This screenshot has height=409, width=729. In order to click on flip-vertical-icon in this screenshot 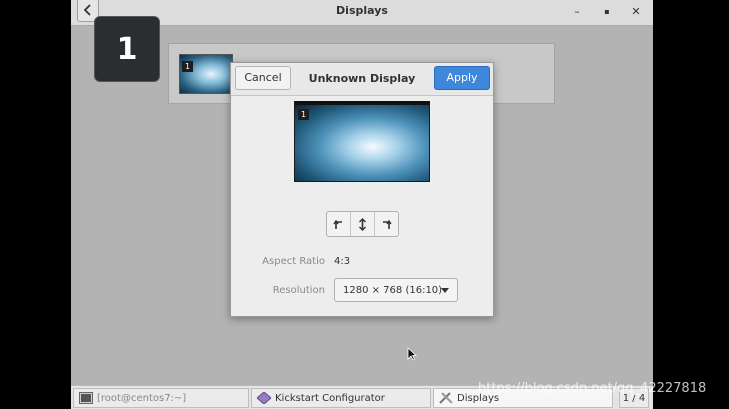, I will do `click(362, 224)`.